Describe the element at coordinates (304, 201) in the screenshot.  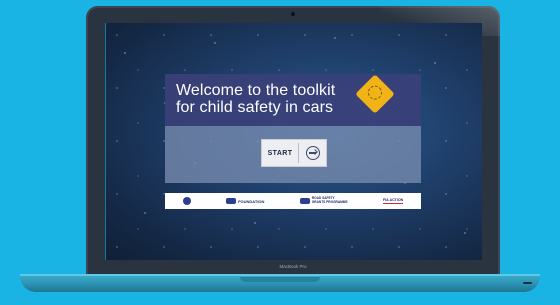
I see `road-safety-emblem-icon` at that location.